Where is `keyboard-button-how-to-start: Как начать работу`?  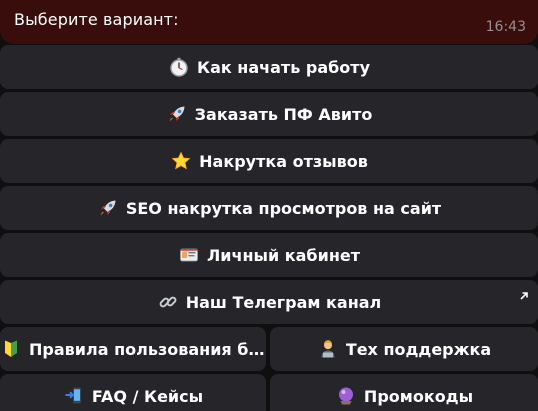 keyboard-button-how-to-start: Как начать работу is located at coordinates (269, 67).